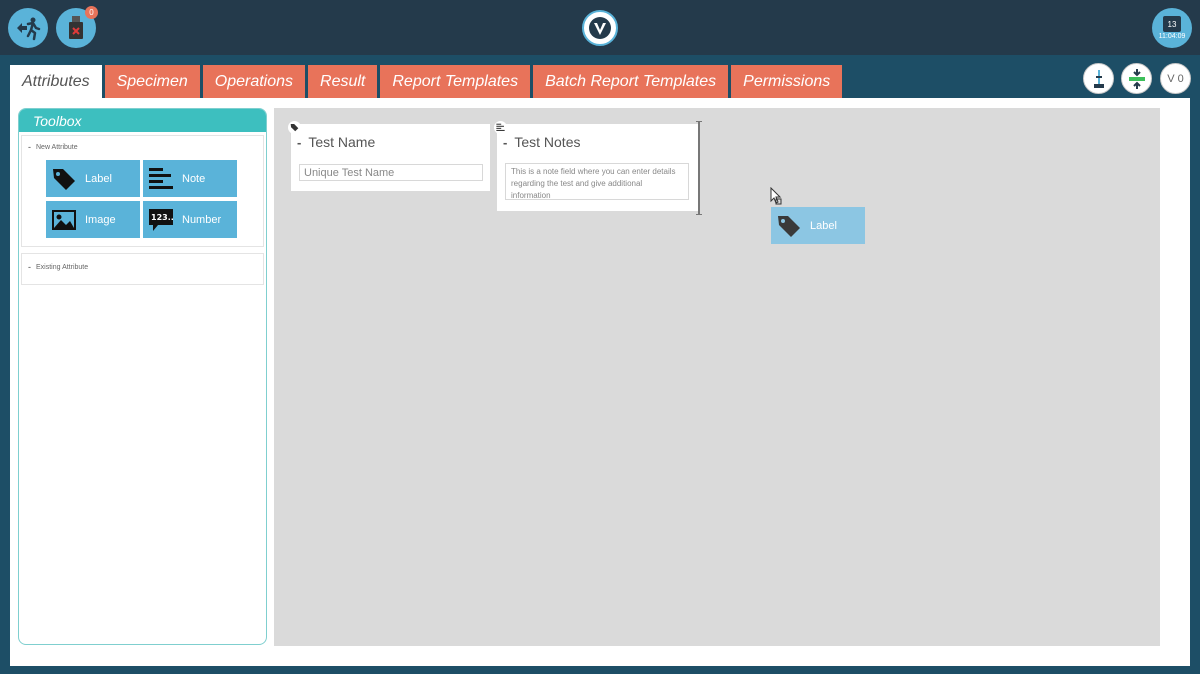  Describe the element at coordinates (823, 225) in the screenshot. I see `dragging-label-text: Label` at that location.